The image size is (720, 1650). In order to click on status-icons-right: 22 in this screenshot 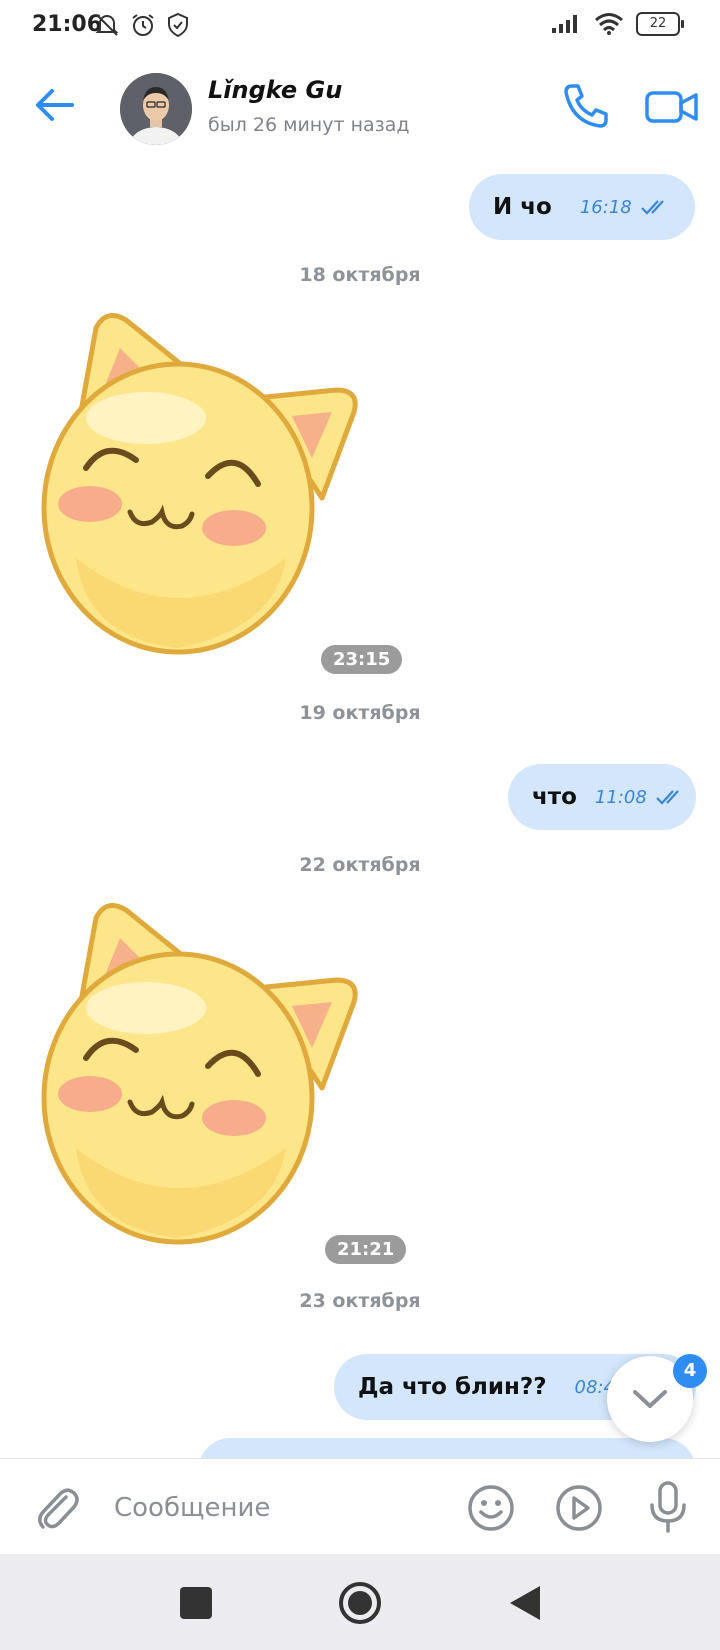, I will do `click(617, 24)`.